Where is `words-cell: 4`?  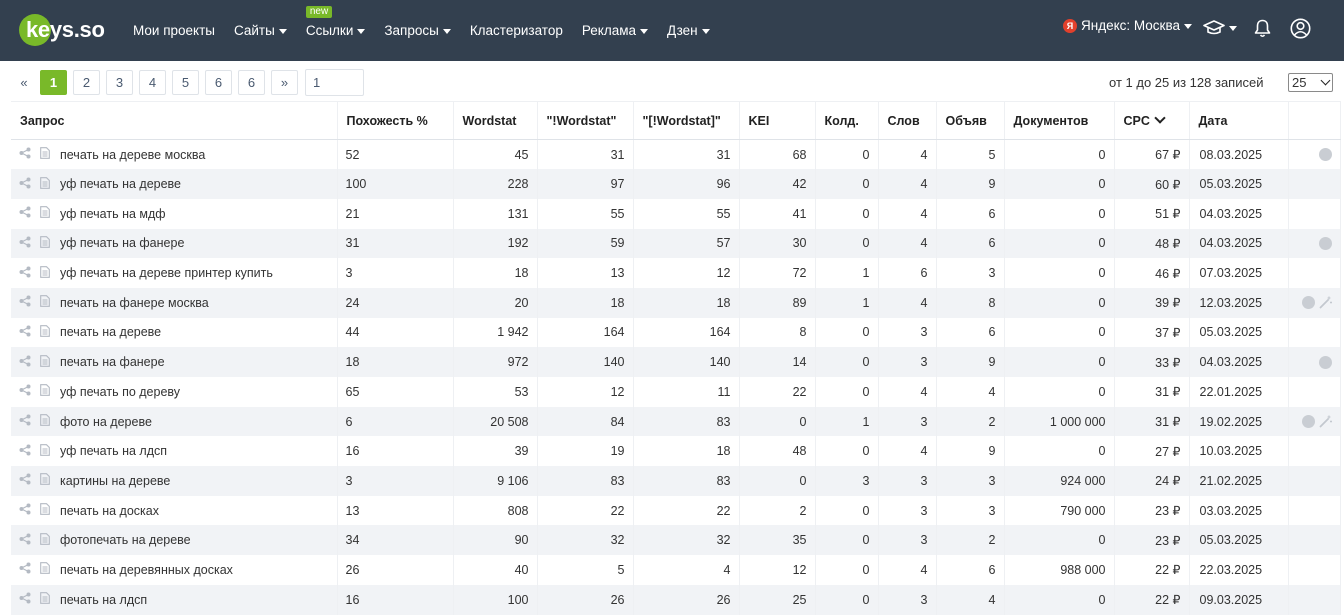
words-cell: 4 is located at coordinates (907, 451).